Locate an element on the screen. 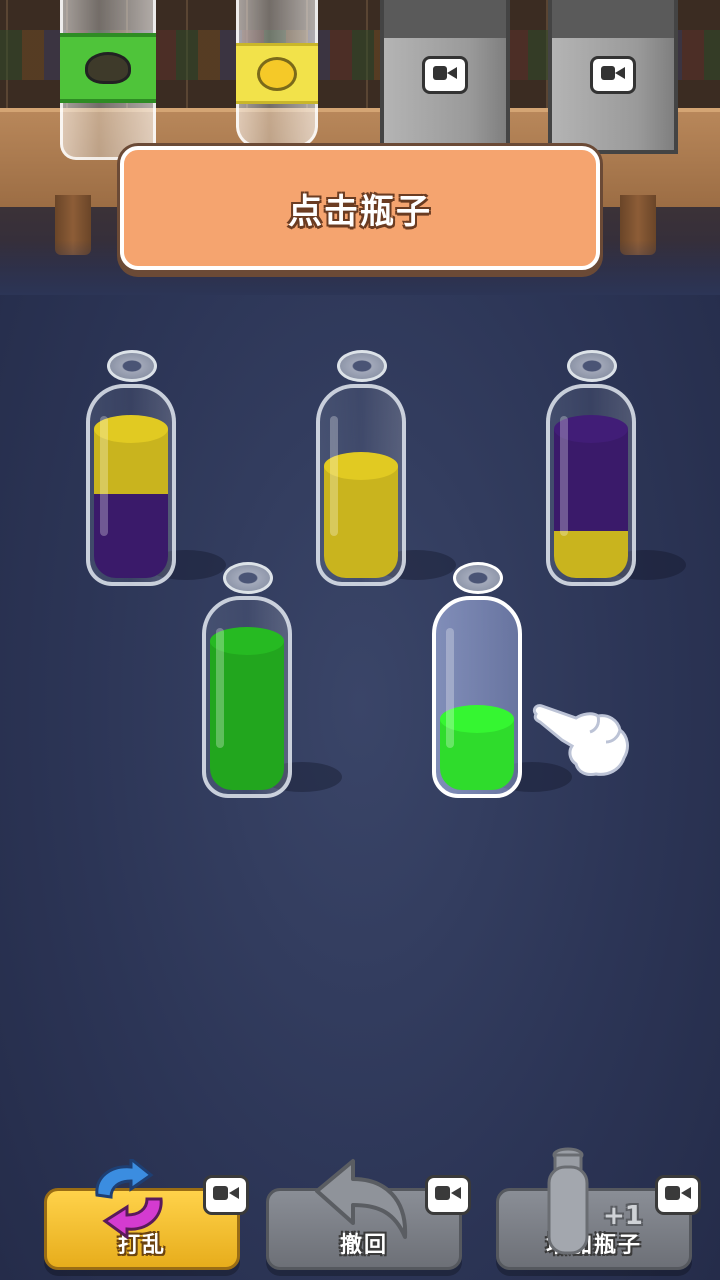 The image size is (720, 1280). matcha-bowl-icon is located at coordinates (108, 68).